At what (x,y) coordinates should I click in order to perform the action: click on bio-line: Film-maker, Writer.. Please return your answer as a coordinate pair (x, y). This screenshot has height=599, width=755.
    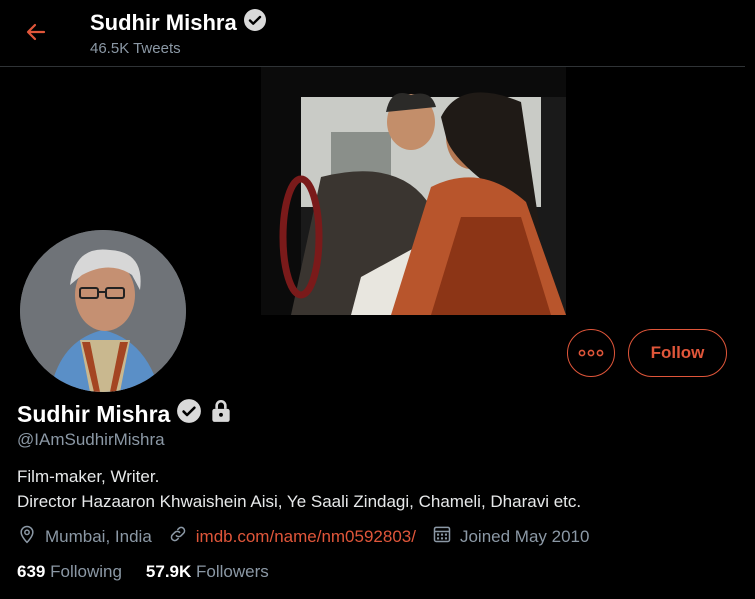
    Looking at the image, I should click on (88, 476).